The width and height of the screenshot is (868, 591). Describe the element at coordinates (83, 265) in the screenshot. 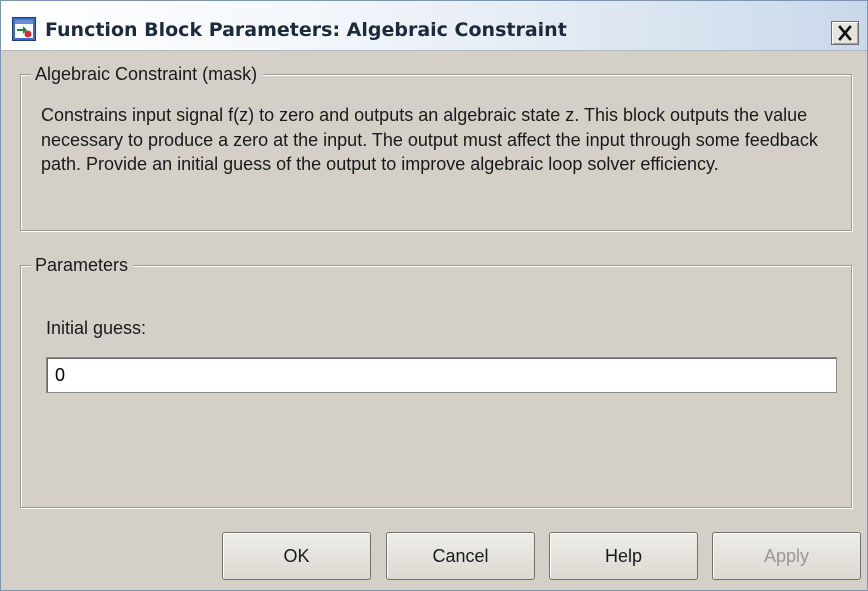

I see `parameters-group-label: Parameters` at that location.